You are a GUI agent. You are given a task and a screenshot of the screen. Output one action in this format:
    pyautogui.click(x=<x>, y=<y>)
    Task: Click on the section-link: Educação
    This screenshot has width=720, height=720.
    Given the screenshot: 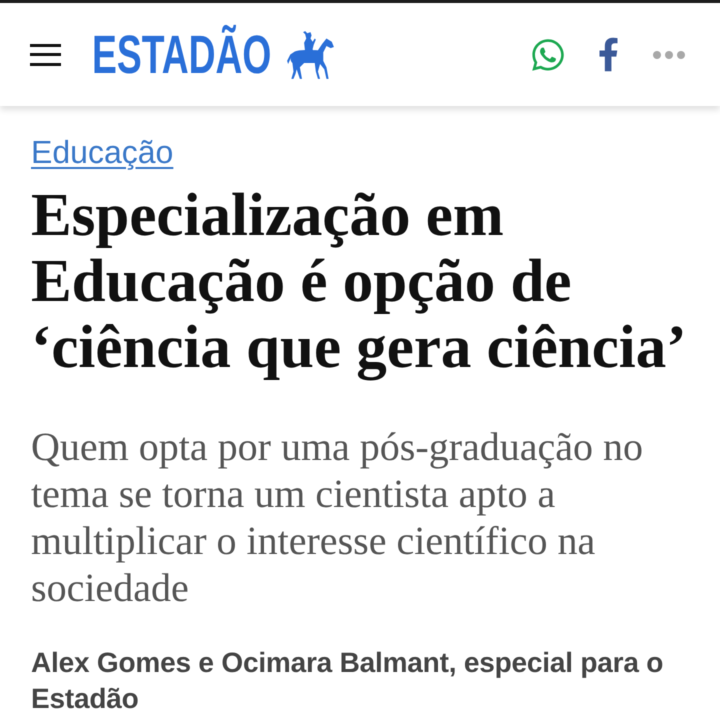 What is the action you would take?
    pyautogui.click(x=102, y=152)
    